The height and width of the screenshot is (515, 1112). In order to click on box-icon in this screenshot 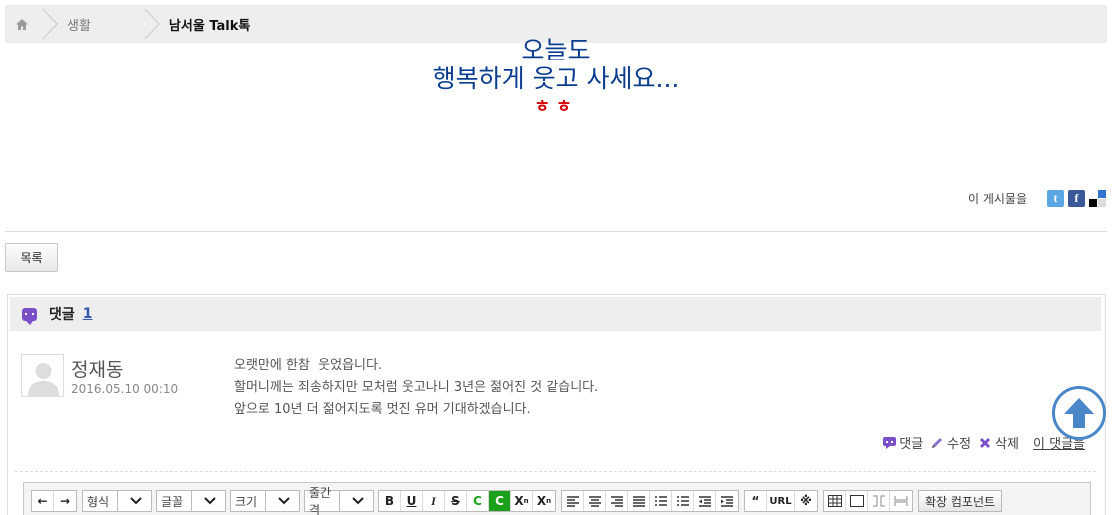, I will do `click(857, 501)`.